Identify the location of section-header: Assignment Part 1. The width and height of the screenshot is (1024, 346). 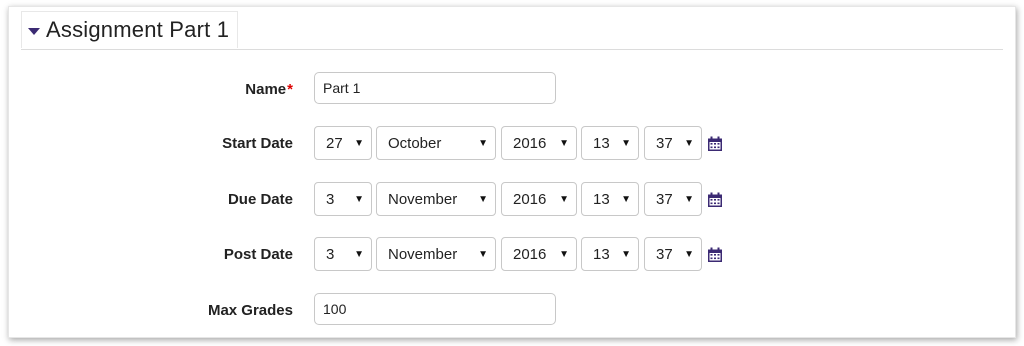
(130, 29).